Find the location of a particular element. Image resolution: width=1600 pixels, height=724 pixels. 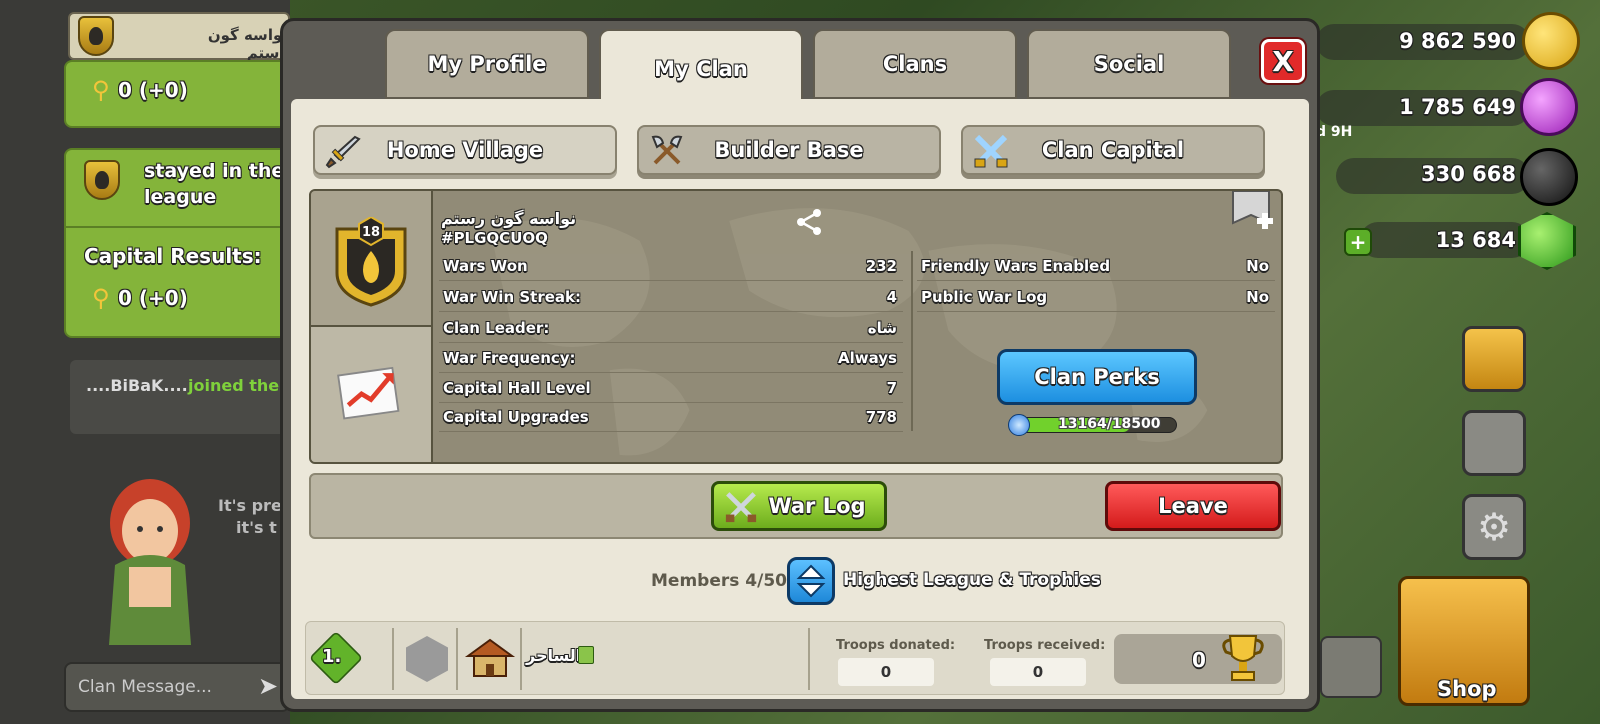

layout-edit-button is located at coordinates (1494, 443).